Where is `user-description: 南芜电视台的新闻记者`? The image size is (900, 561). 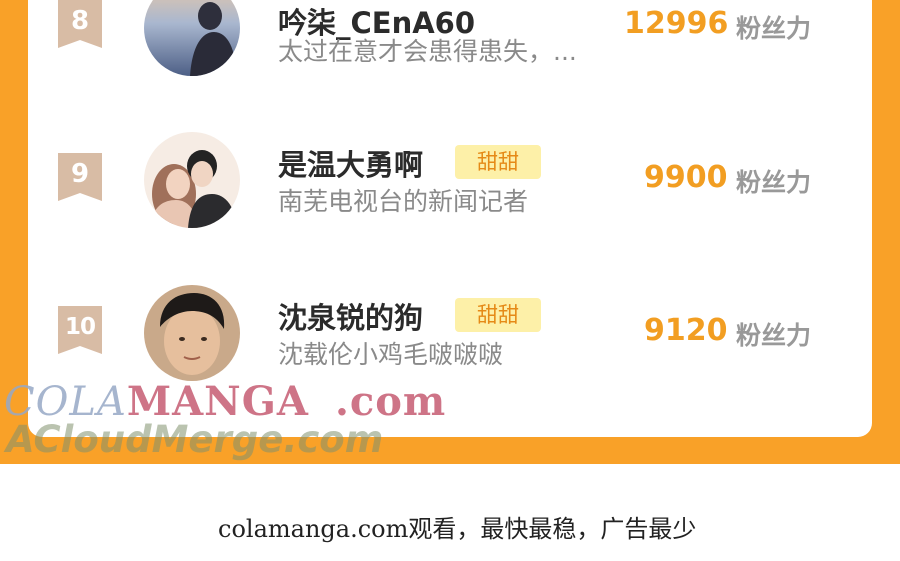
user-description: 南芜电视台的新闻记者 is located at coordinates (403, 201).